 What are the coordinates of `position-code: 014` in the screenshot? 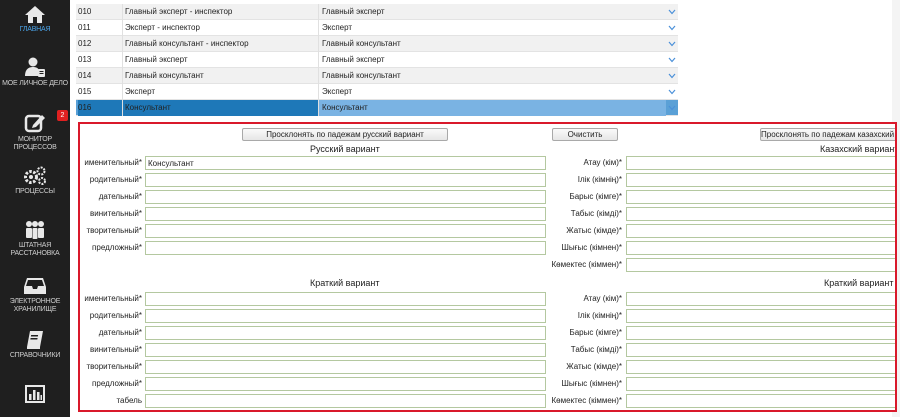 It's located at (85, 75).